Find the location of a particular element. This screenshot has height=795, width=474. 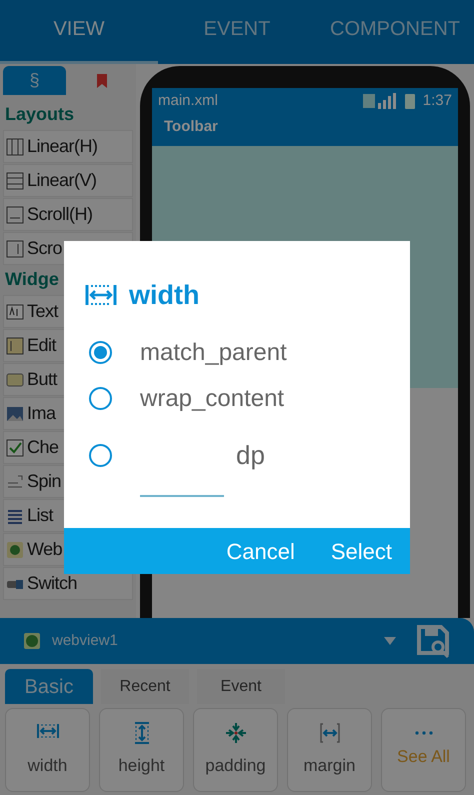

dialog-button: Cancel is located at coordinates (260, 551).